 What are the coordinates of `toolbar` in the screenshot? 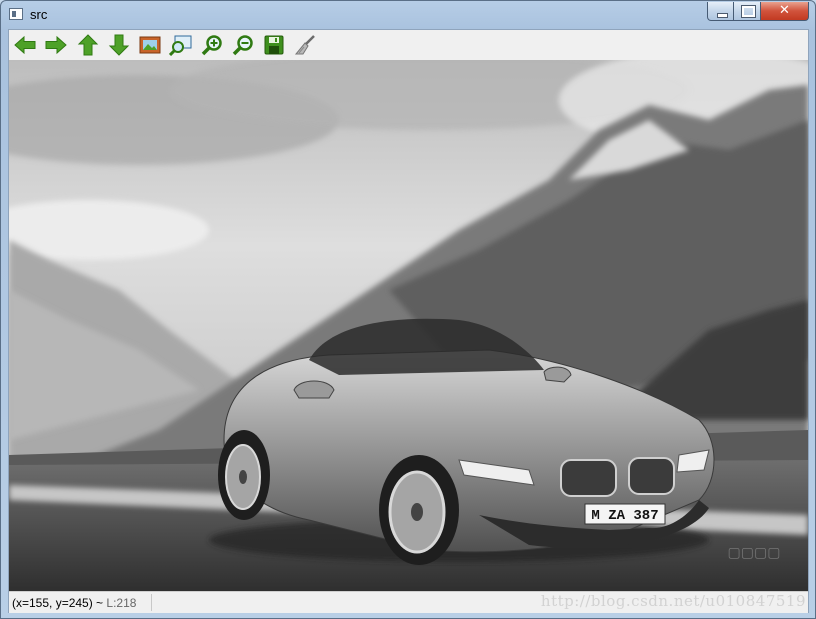 It's located at (408, 45).